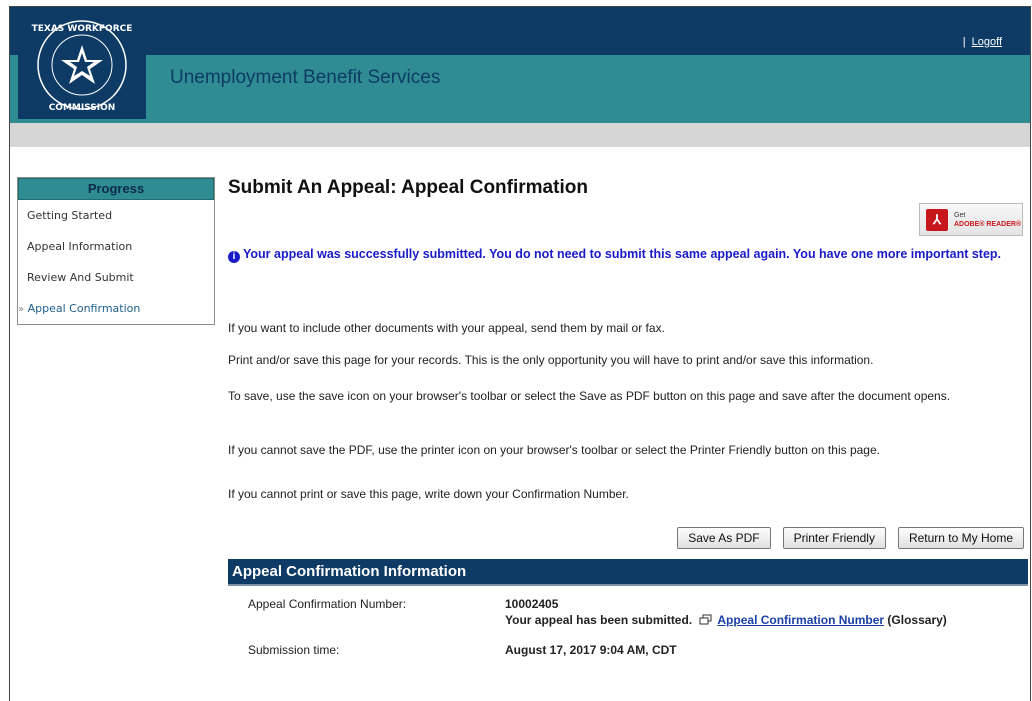 Image resolution: width=1032 pixels, height=701 pixels. I want to click on popup-window-icon, so click(705, 619).